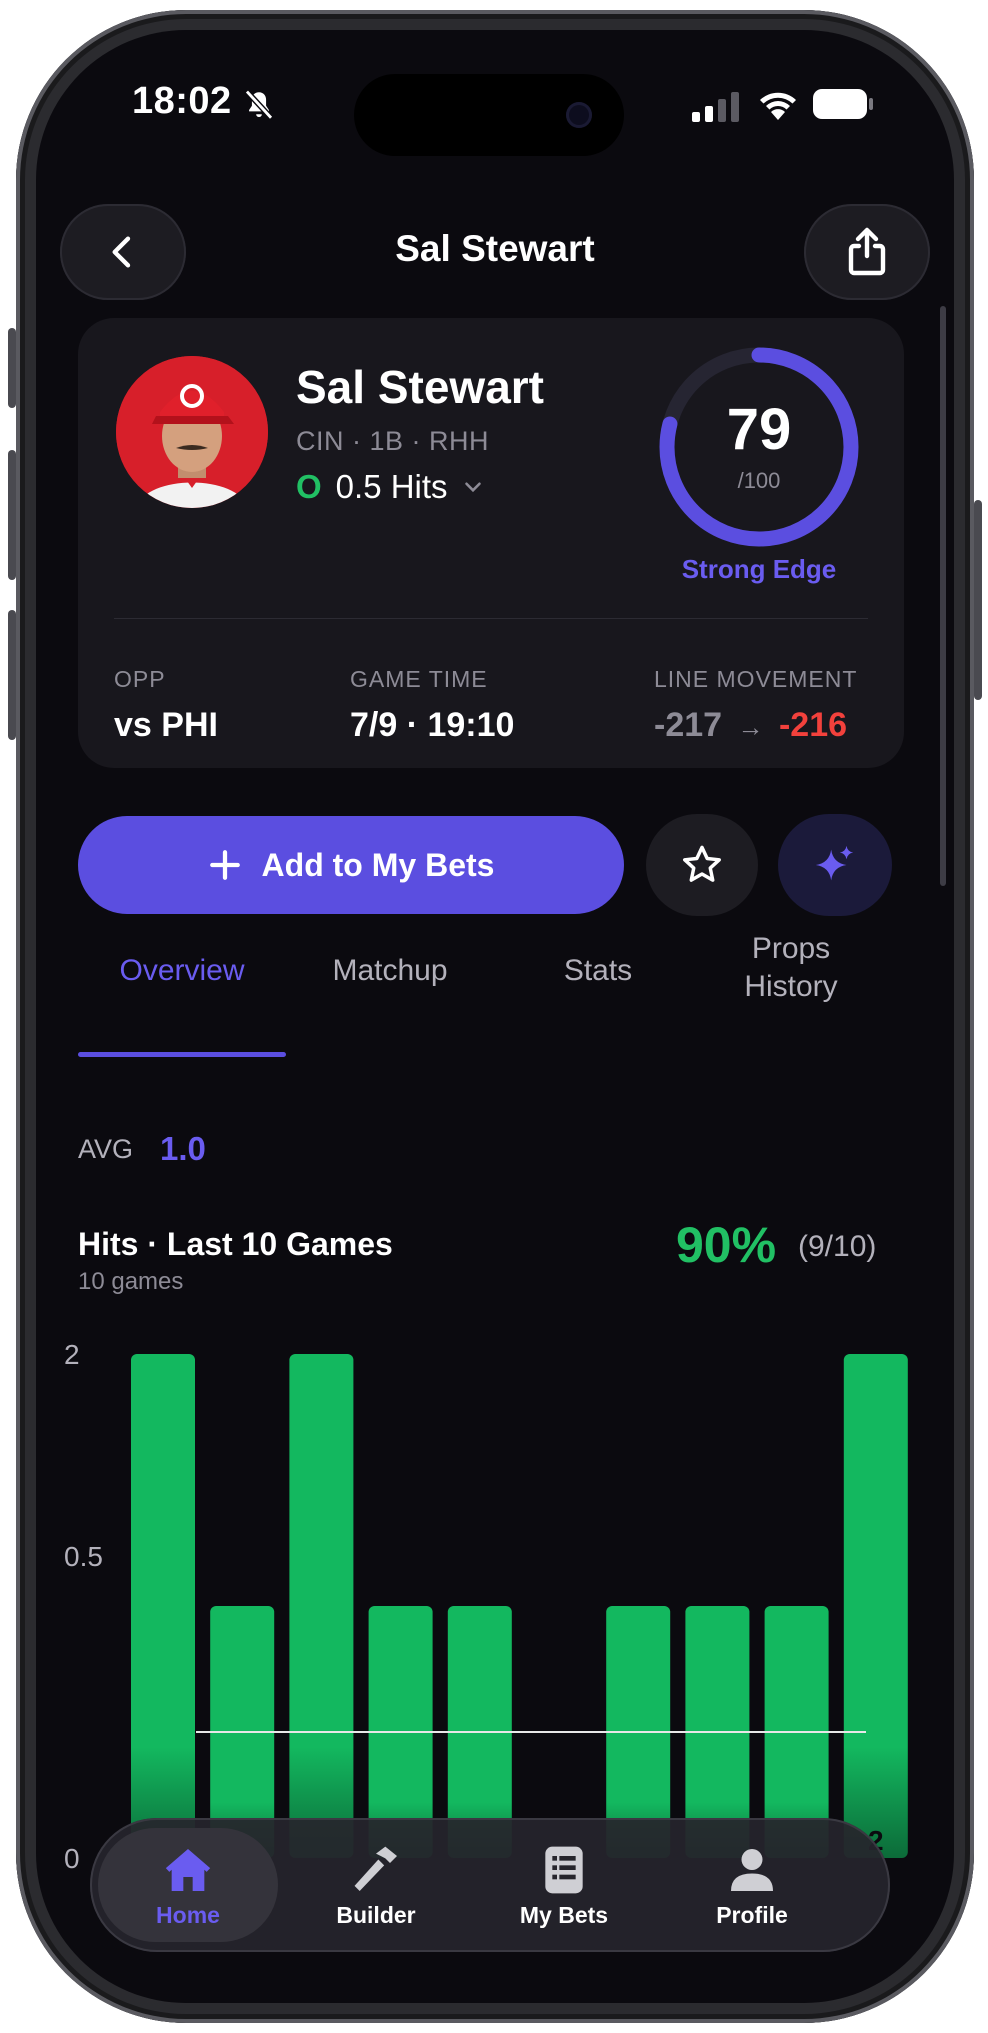  I want to click on add-to-my-bets-button: Add to My Bets, so click(351, 865).